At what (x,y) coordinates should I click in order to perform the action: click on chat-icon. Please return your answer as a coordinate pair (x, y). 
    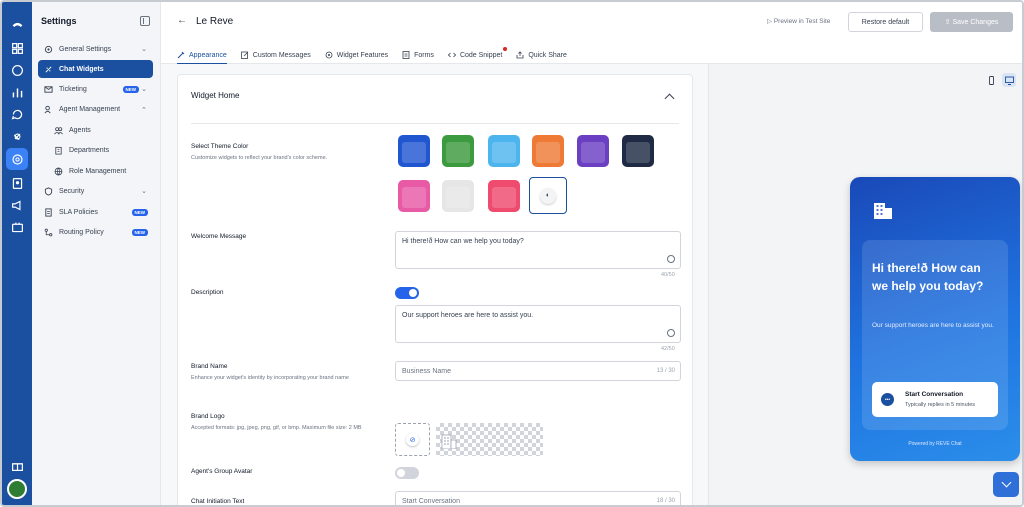
    Looking at the image, I should click on (17, 70).